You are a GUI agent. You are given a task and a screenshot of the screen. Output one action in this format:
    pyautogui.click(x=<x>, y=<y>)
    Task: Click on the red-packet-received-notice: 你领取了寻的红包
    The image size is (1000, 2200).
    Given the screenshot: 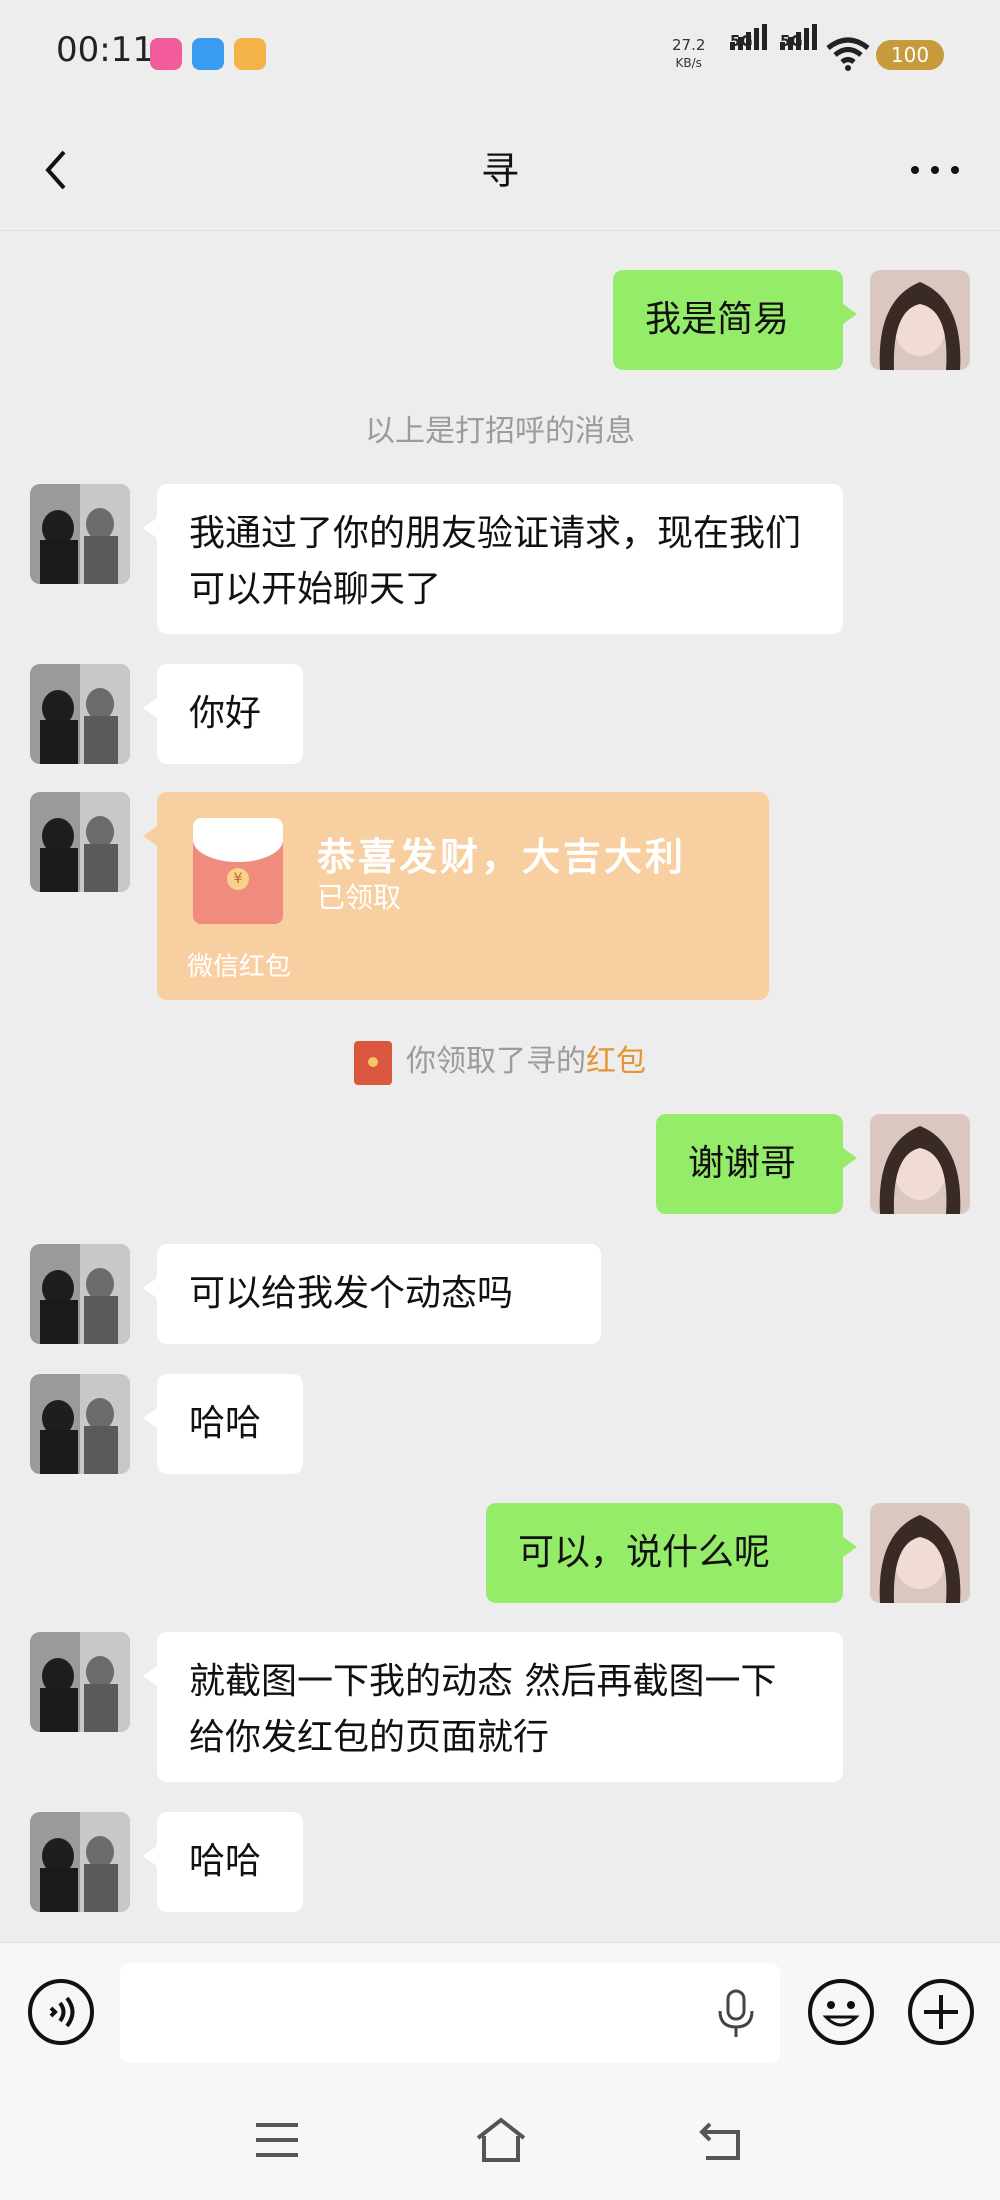 What is the action you would take?
    pyautogui.click(x=500, y=1060)
    